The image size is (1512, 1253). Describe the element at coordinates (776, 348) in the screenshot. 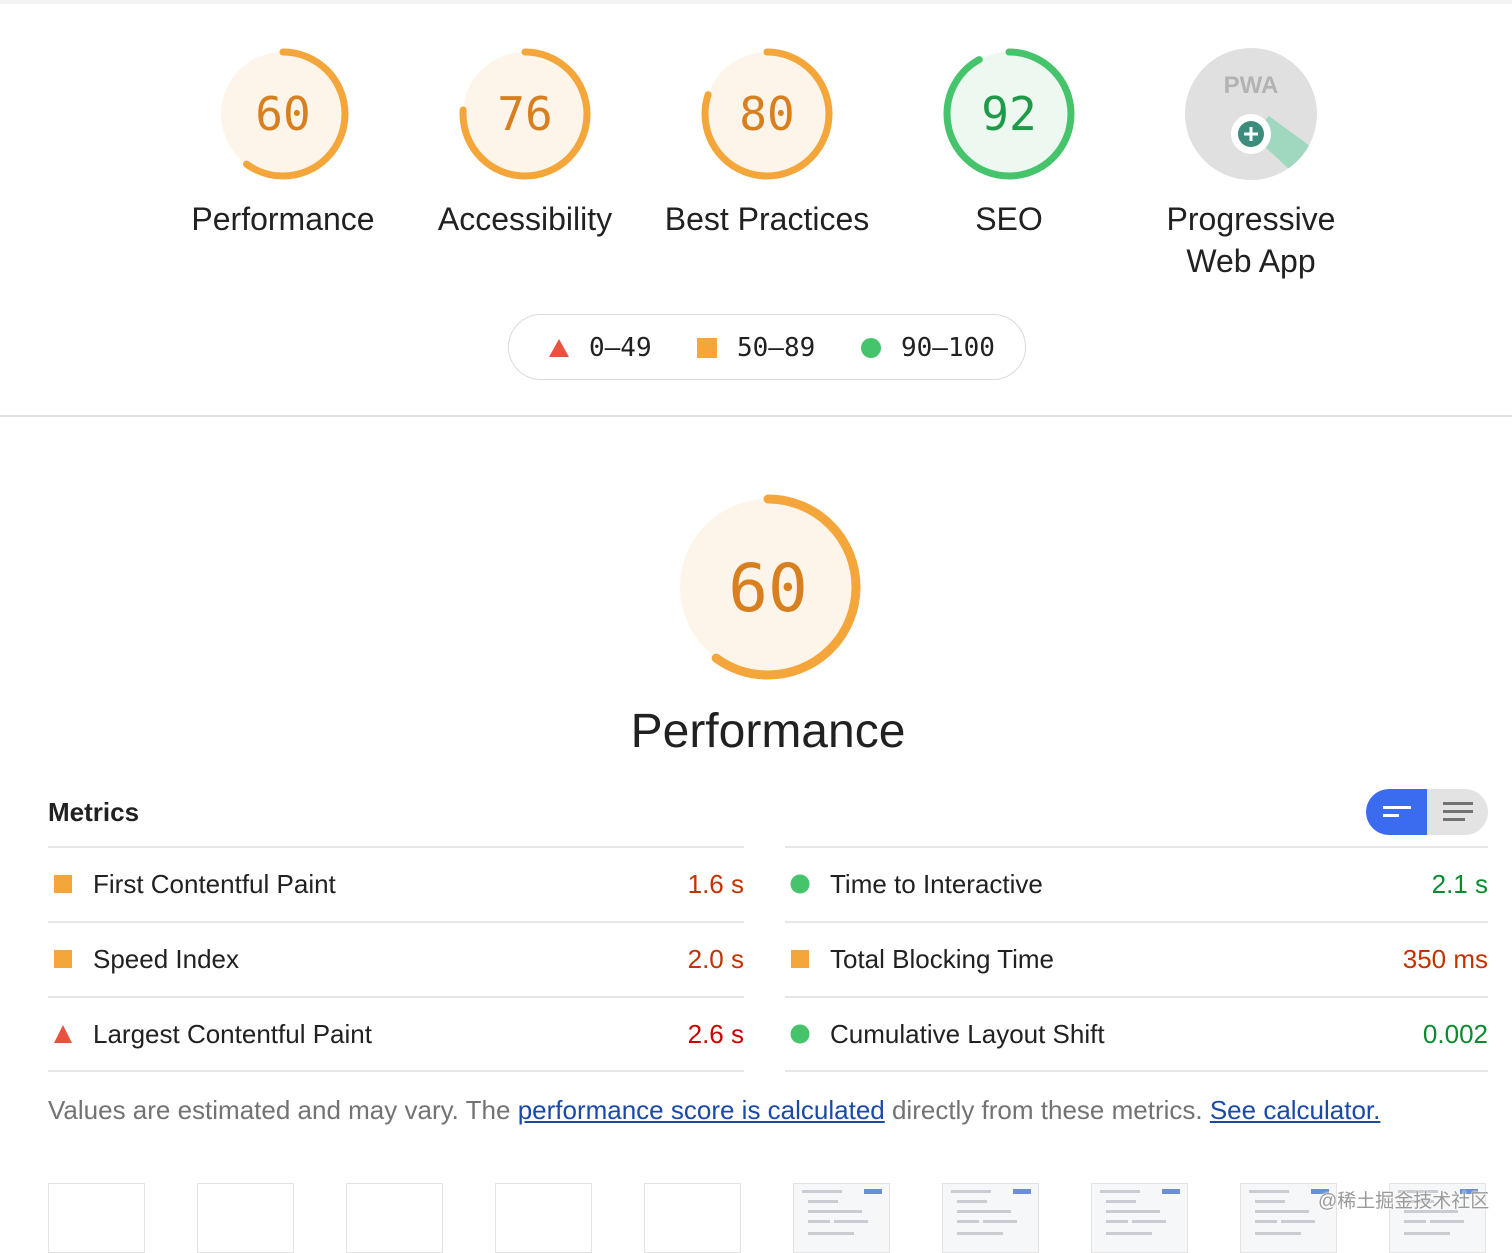

I see `legend-range: 50–89` at that location.